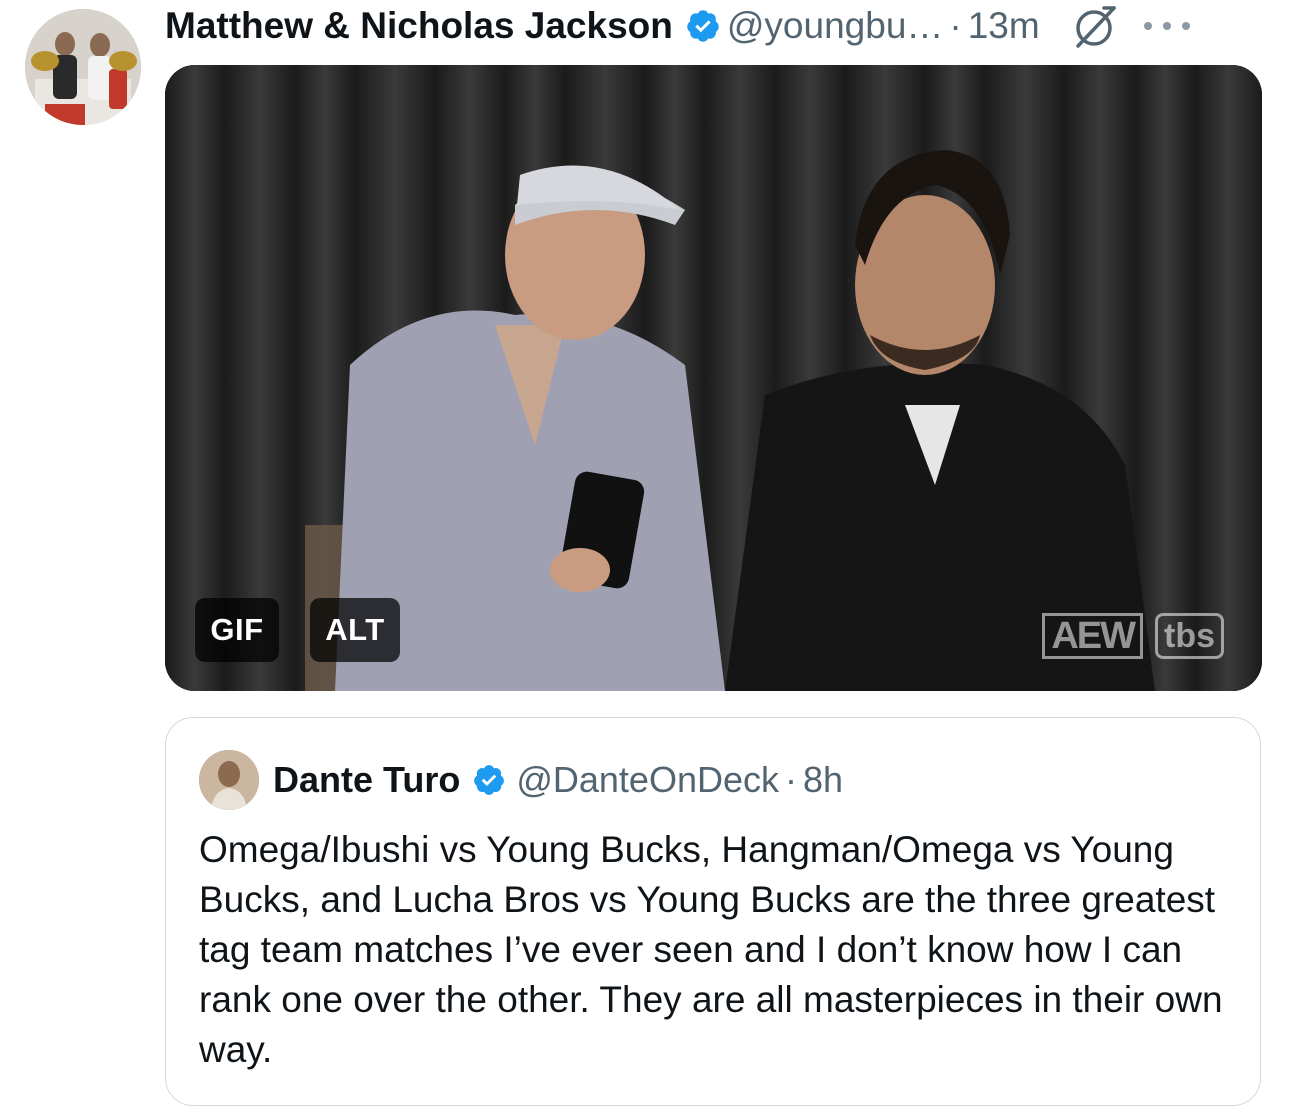 The width and height of the screenshot is (1290, 1118). What do you see at coordinates (419, 26) in the screenshot?
I see `author-name: Matthew & Nicholas Jackson` at bounding box center [419, 26].